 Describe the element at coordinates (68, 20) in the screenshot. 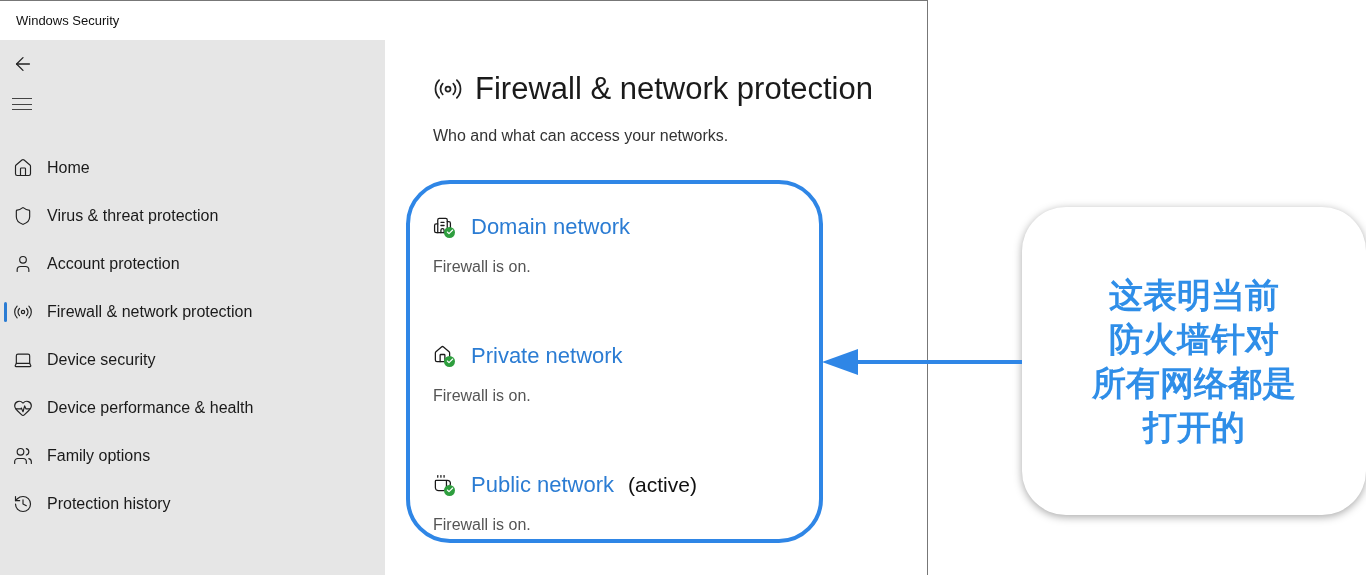

I see `window-title: Windows Security` at that location.